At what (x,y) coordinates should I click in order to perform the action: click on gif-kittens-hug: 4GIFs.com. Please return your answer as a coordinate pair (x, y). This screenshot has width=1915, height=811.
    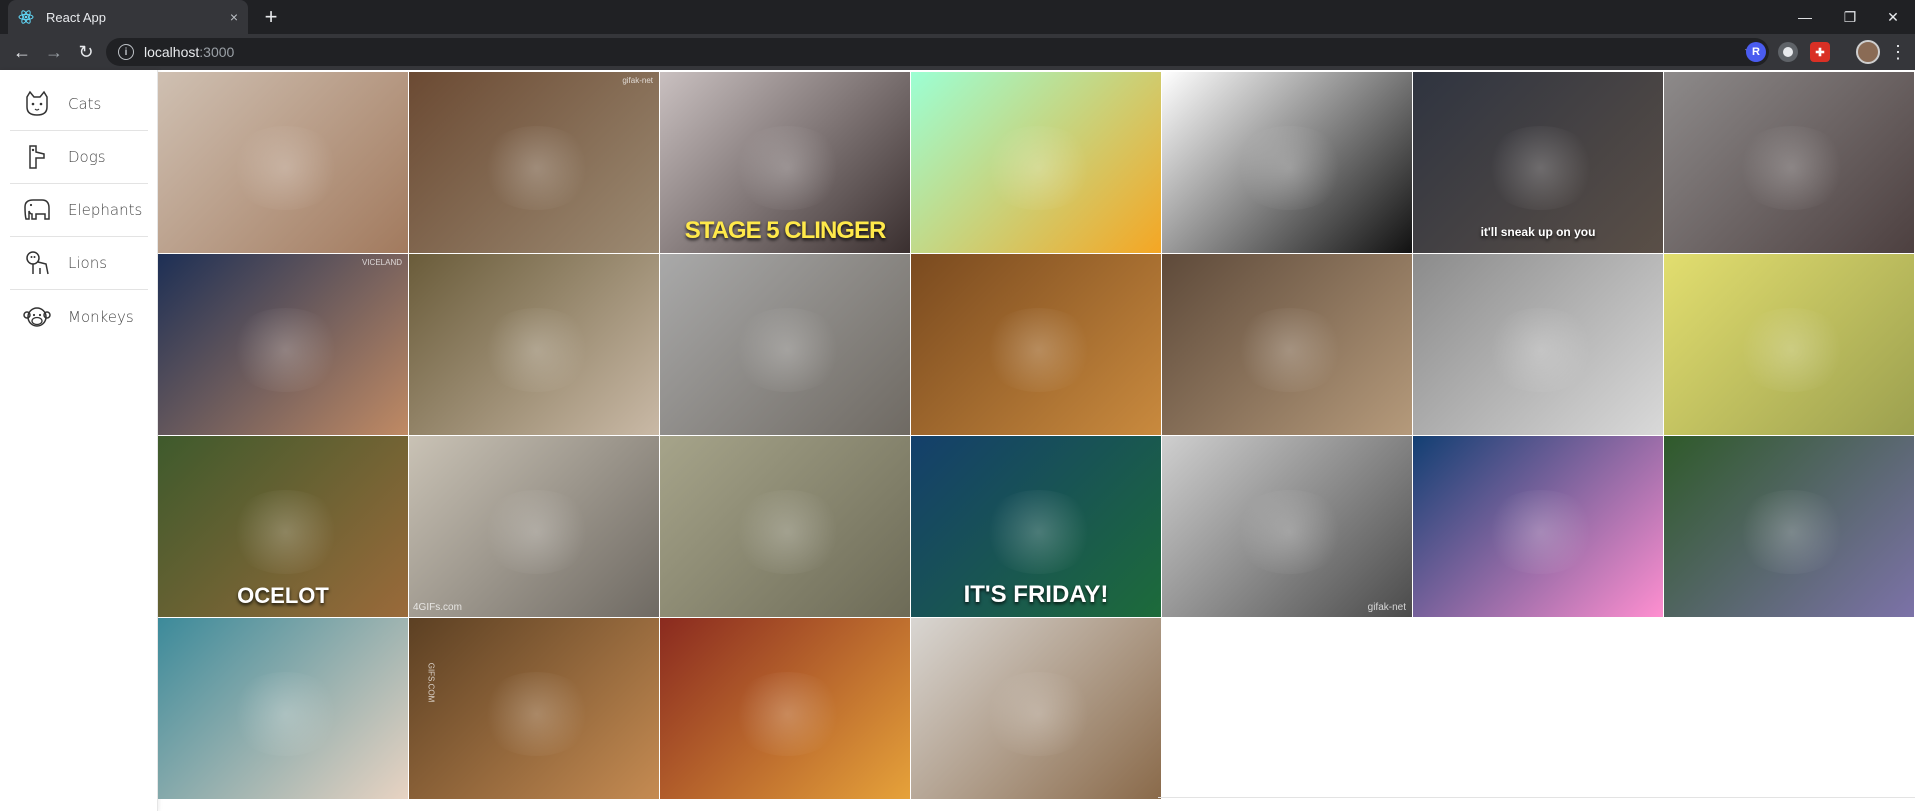
    Looking at the image, I should click on (534, 526).